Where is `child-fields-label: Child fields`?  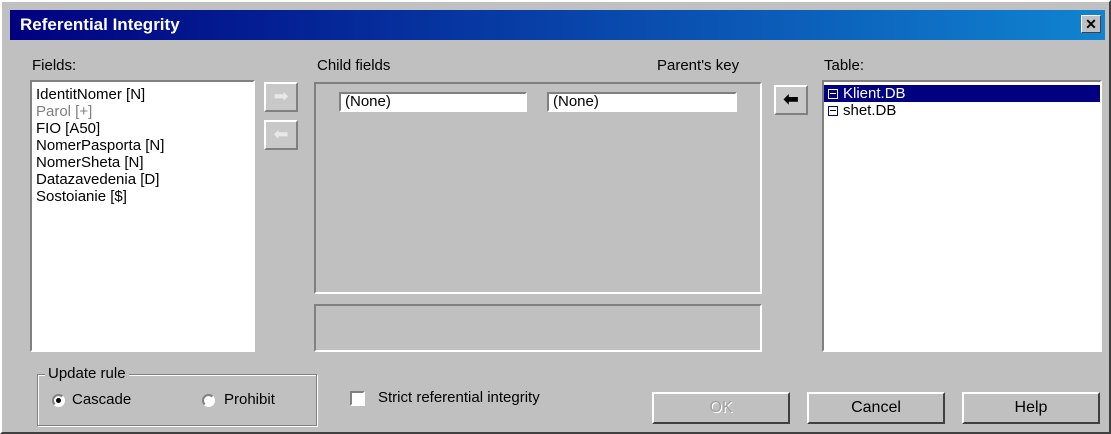
child-fields-label: Child fields is located at coordinates (354, 65).